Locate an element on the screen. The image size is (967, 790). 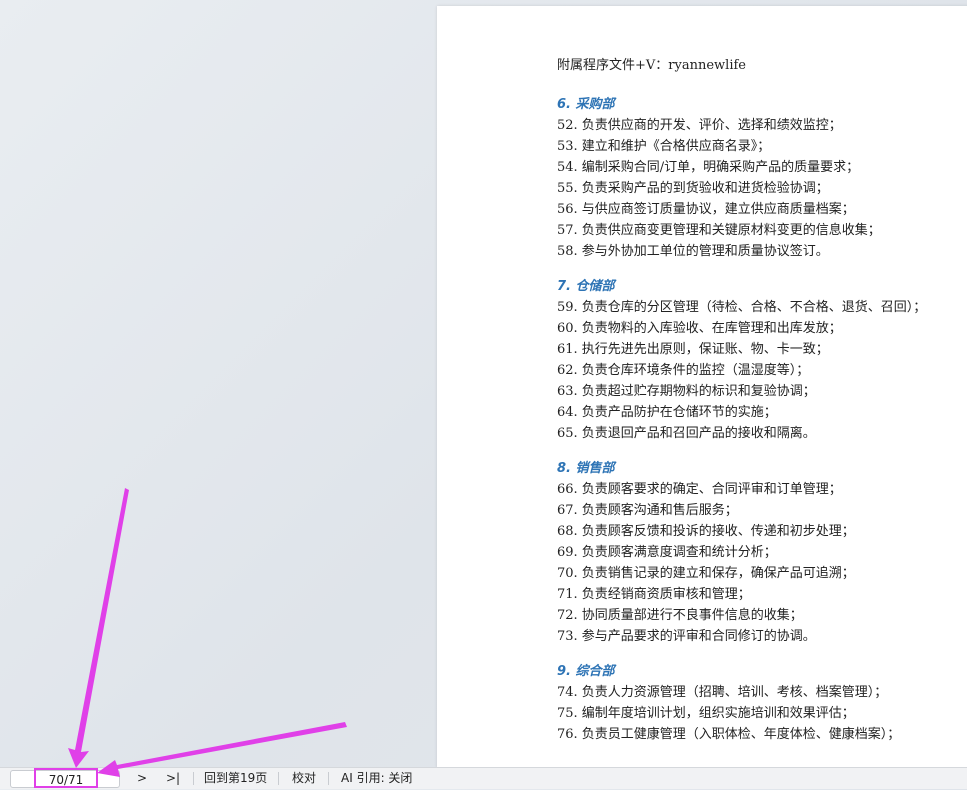
list-item: 63. 负责超过贮存期物料的标识和复验协调； is located at coordinates (686, 391).